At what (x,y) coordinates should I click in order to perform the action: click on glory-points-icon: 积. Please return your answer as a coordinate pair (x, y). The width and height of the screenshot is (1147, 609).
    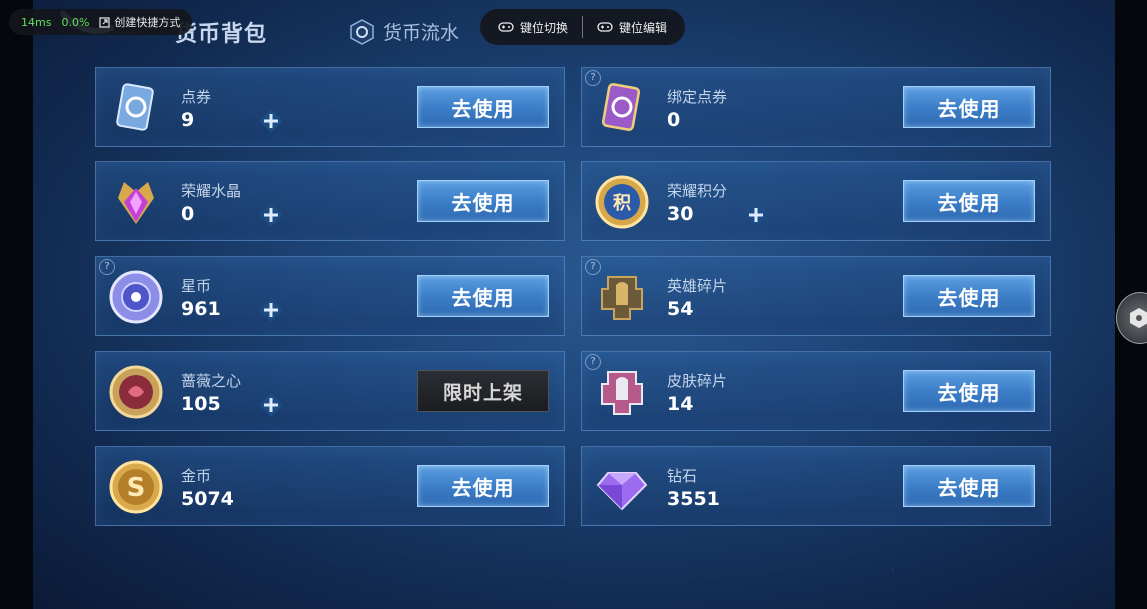
    Looking at the image, I should click on (622, 202).